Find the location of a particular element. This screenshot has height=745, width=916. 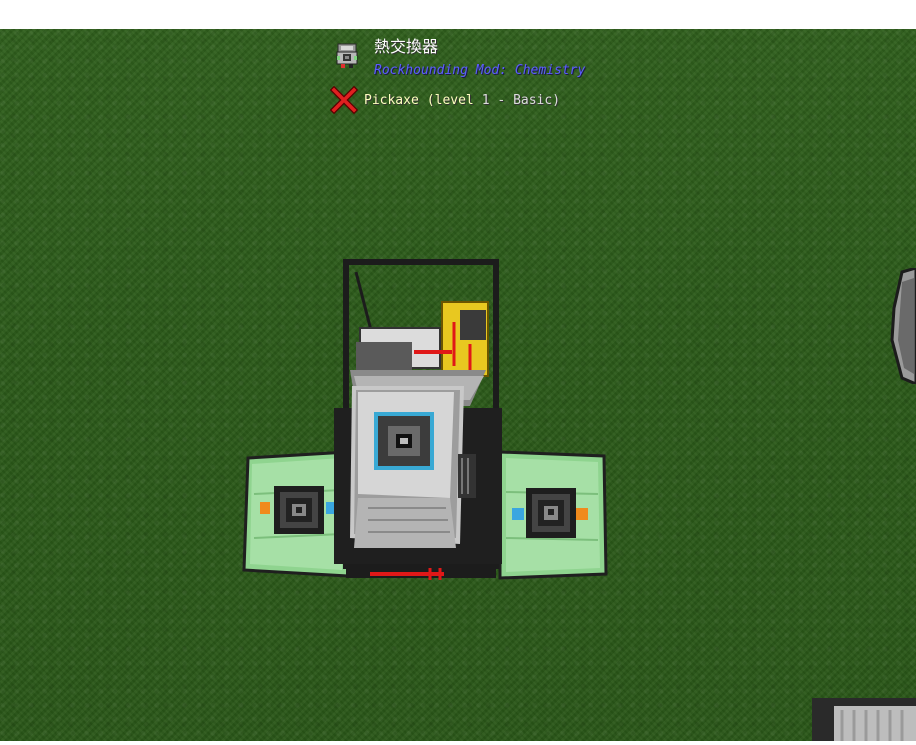

tool-name: Pickaxe is located at coordinates (391, 100).